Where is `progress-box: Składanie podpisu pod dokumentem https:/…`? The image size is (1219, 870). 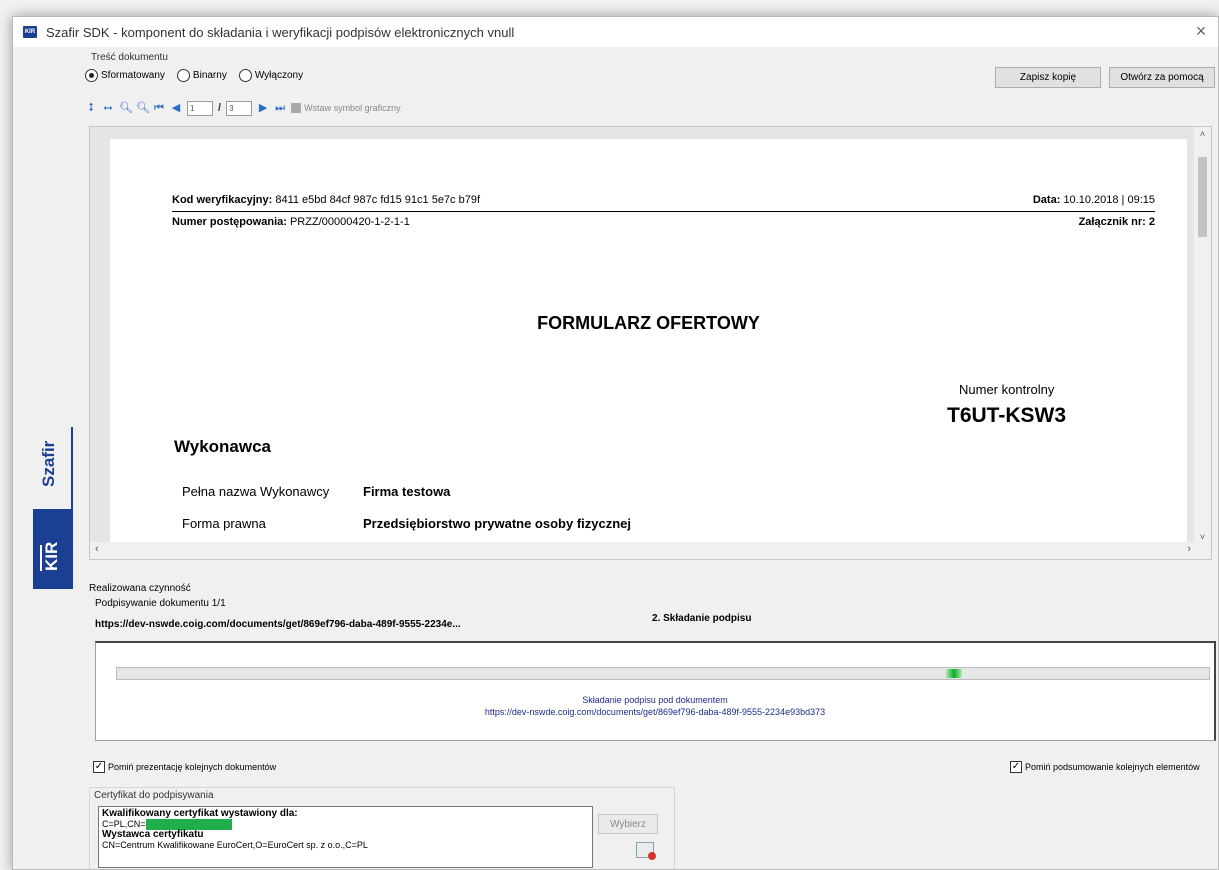 progress-box: Składanie podpisu pod dokumentem https:/… is located at coordinates (655, 691).